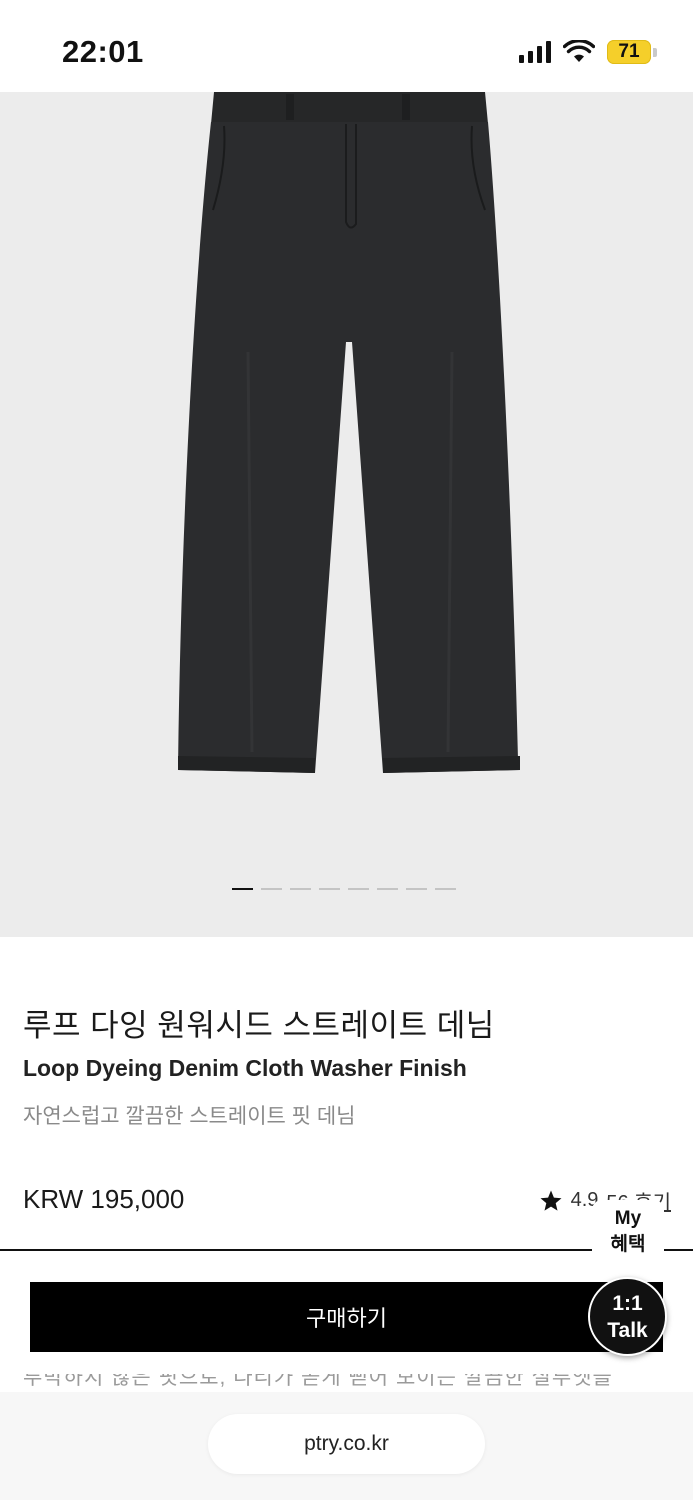 The width and height of the screenshot is (693, 1500). I want to click on product-title-english: Loop Dyeing Denim Cloth Washer Finish, so click(245, 1068).